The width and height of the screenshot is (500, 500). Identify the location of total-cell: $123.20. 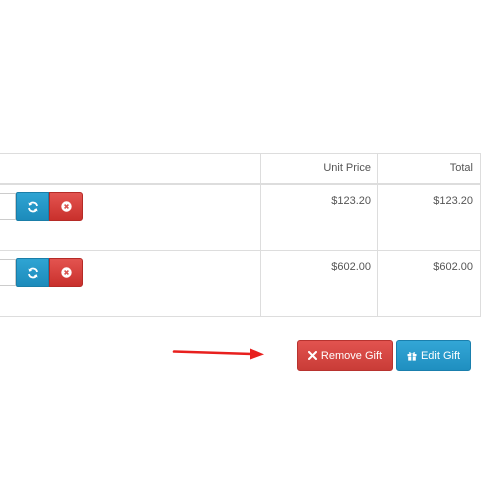
(453, 201).